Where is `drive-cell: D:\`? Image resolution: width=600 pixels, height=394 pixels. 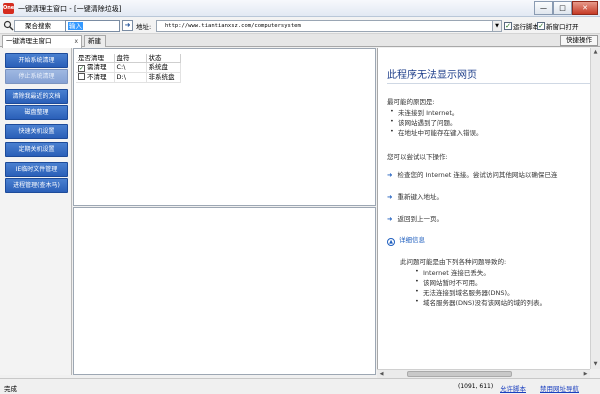
drive-cell: D:\ is located at coordinates (130, 77).